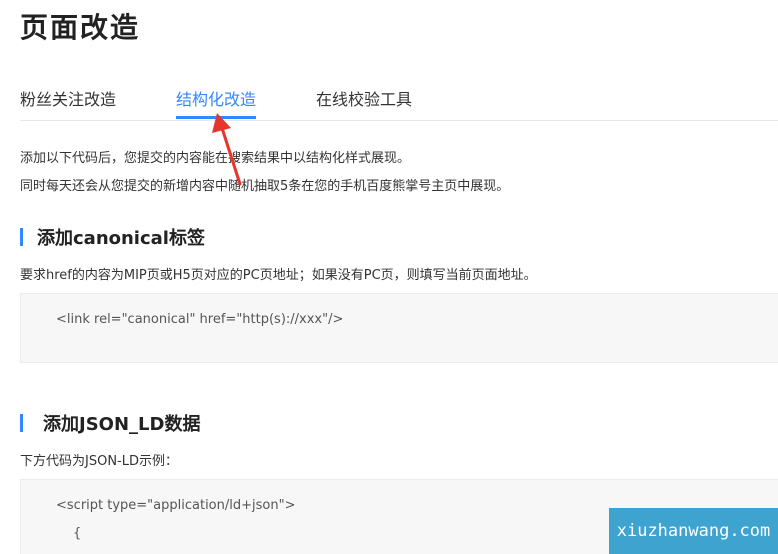 This screenshot has width=778, height=554. Describe the element at coordinates (121, 238) in the screenshot. I see `section-title-canonical: 添加canonical标签` at that location.